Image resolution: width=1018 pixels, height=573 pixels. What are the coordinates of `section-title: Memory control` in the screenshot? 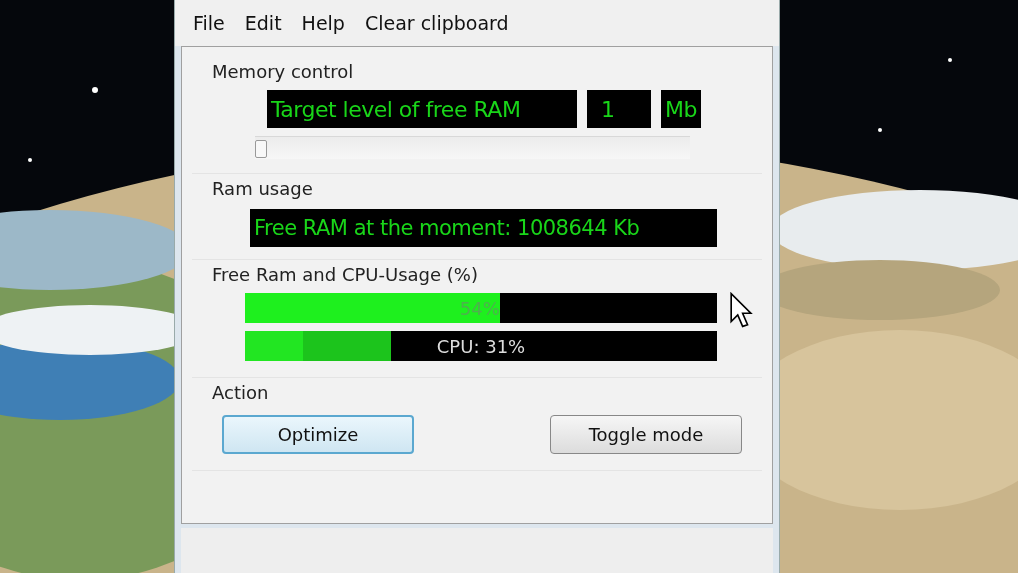 It's located at (283, 71).